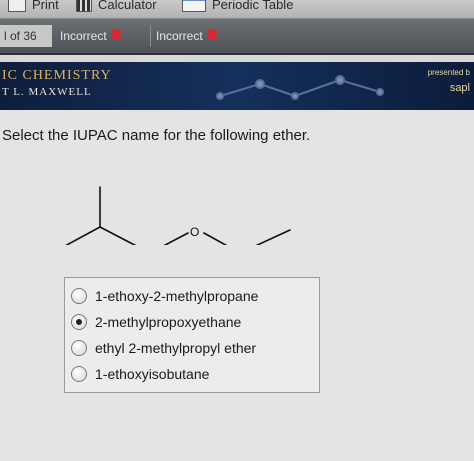  What do you see at coordinates (253, 6) in the screenshot?
I see `periodic-table-label: Periodic Table` at bounding box center [253, 6].